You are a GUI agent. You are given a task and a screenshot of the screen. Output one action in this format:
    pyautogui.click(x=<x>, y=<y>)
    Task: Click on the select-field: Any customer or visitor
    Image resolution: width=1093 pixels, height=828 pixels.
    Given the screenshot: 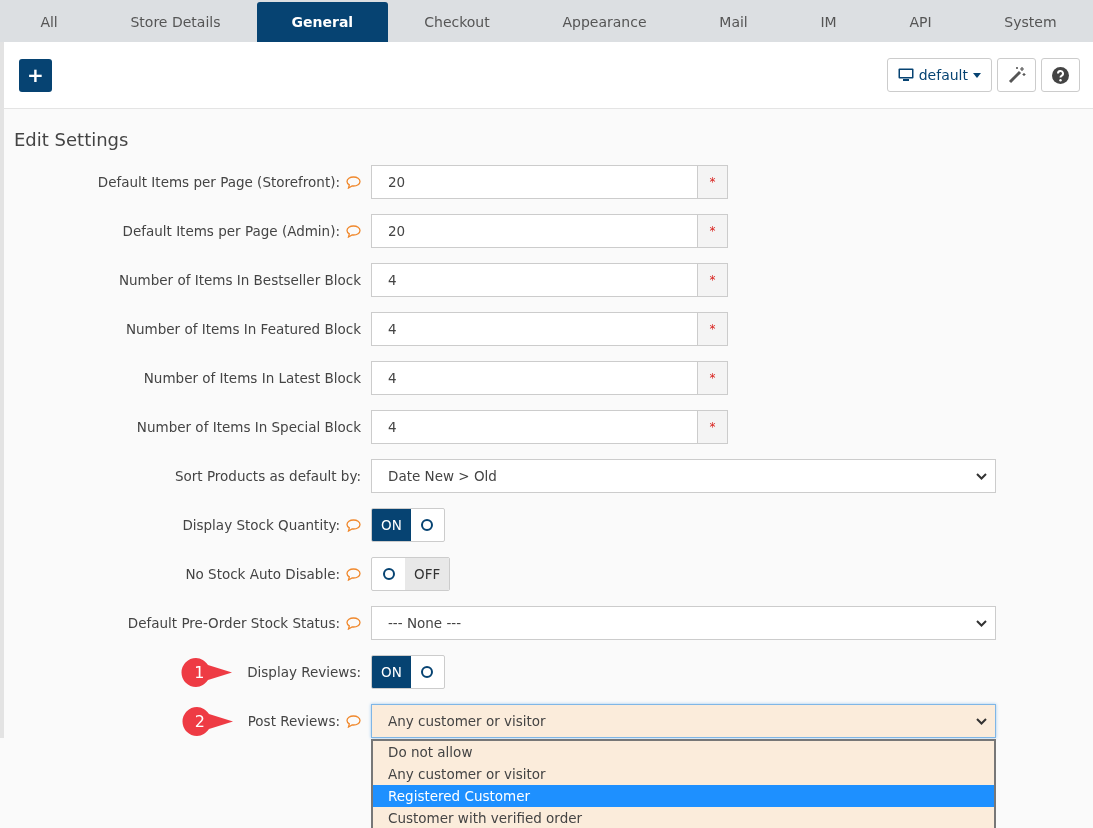 What is the action you would take?
    pyautogui.click(x=683, y=721)
    